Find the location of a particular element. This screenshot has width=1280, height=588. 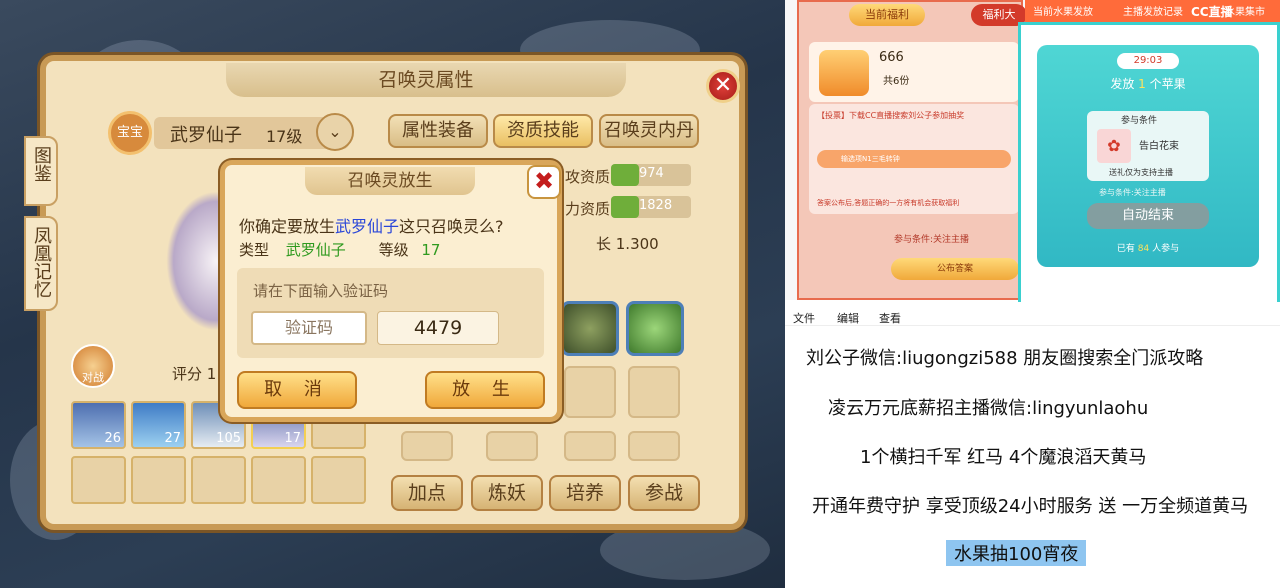

publish-answer-button: 公布答案 is located at coordinates (955, 269).